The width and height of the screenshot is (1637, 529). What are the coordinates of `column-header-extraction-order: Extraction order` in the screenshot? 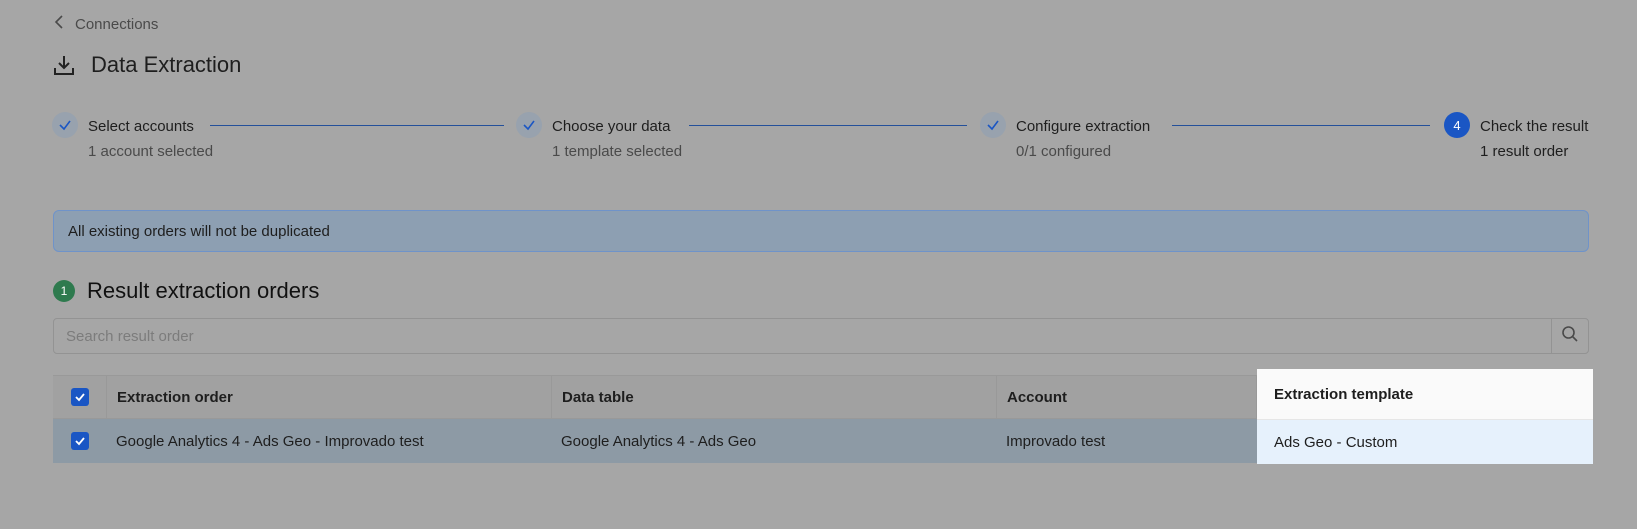 It's located at (328, 397).